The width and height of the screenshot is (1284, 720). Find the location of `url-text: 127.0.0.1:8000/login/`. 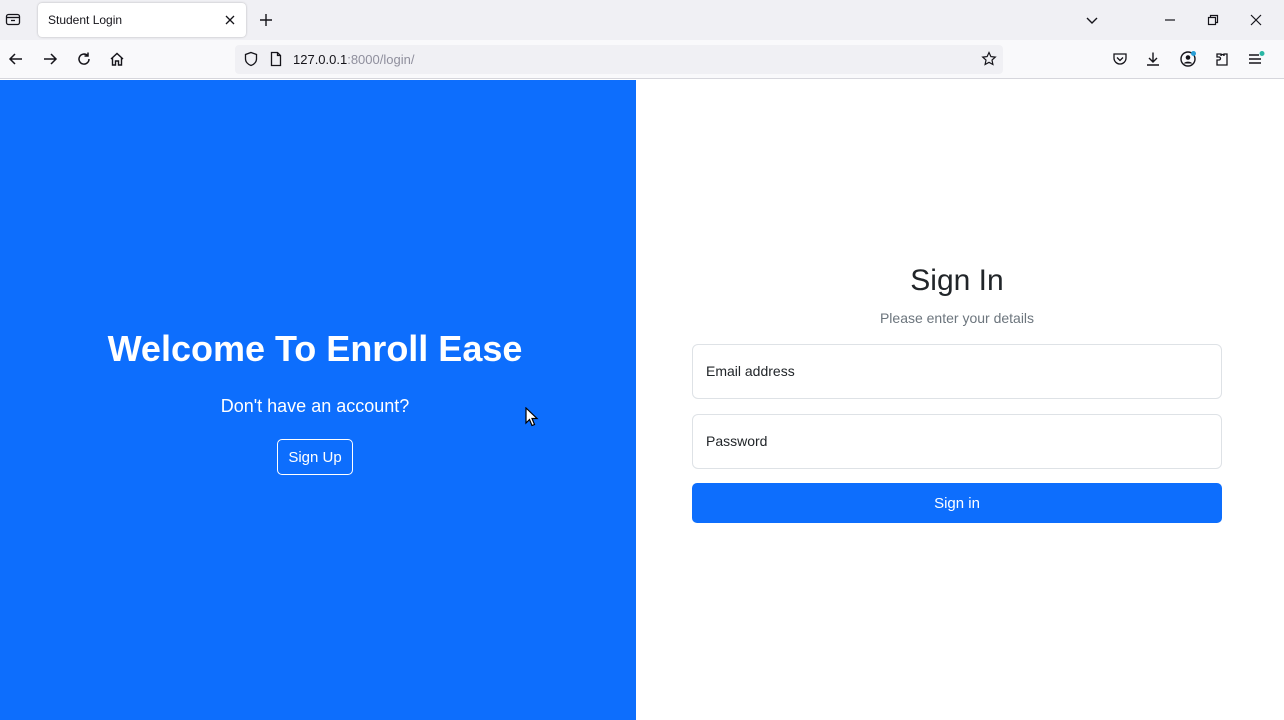

url-text: 127.0.0.1:8000/login/ is located at coordinates (353, 59).